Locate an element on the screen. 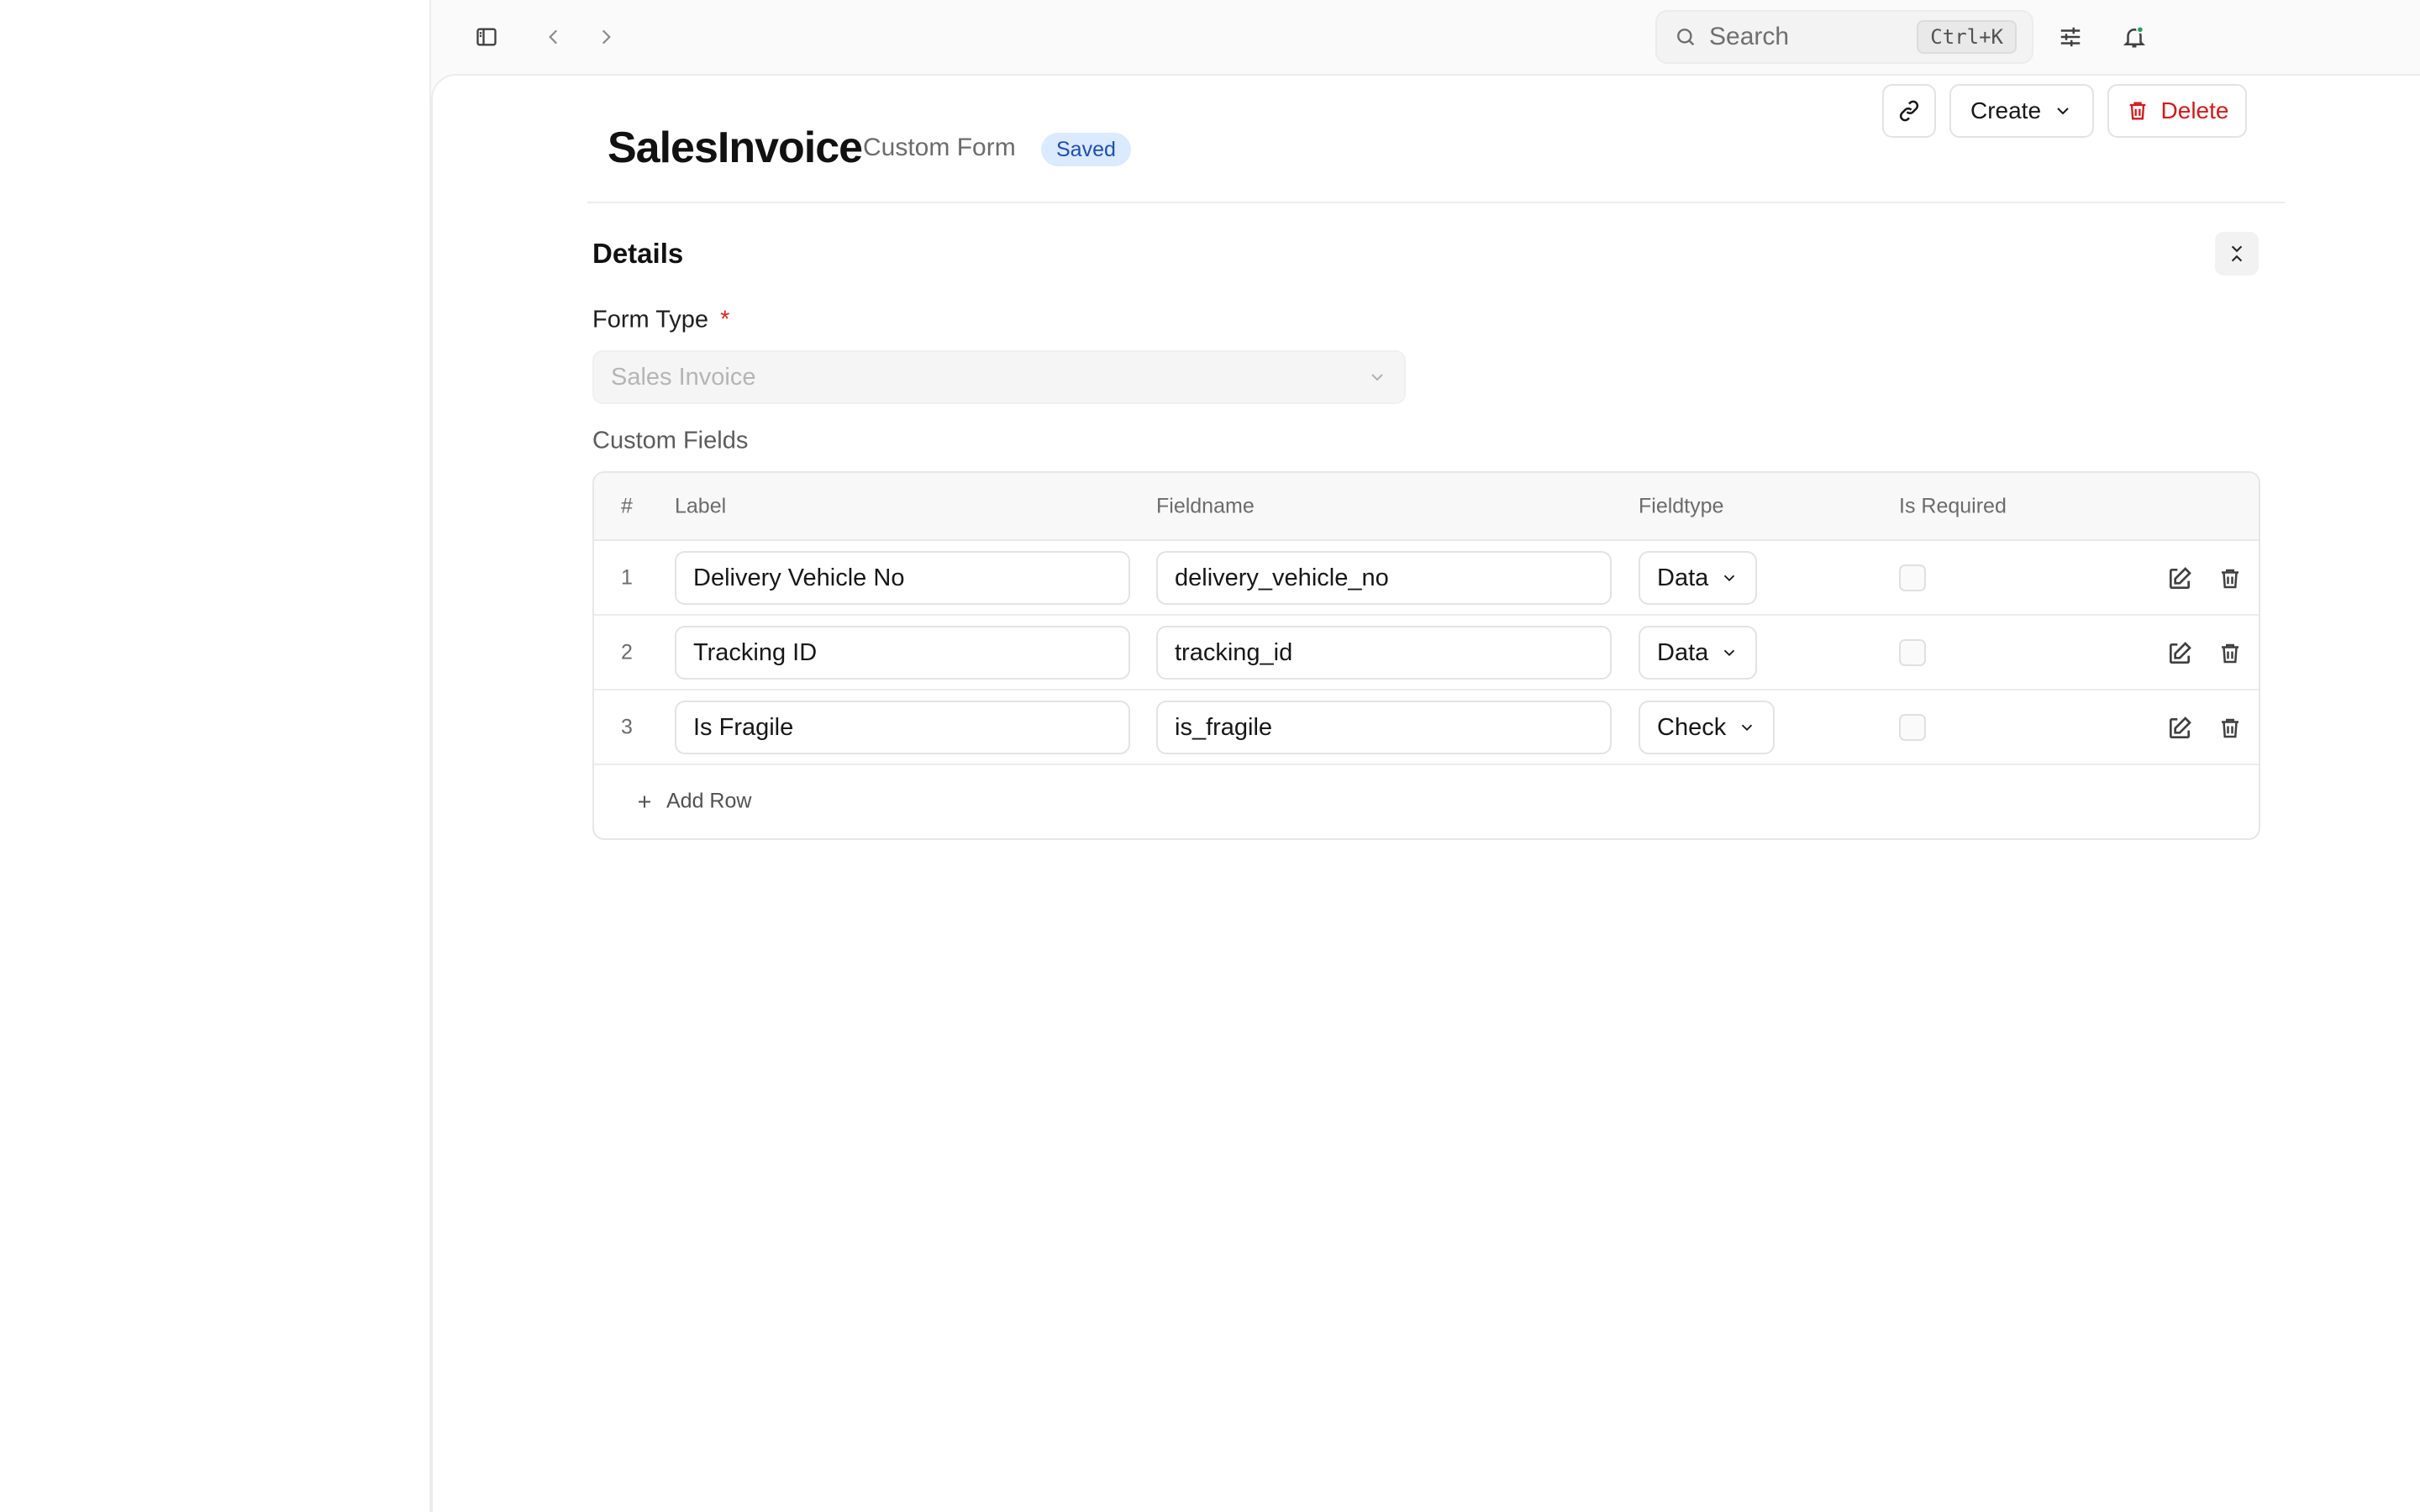 The width and height of the screenshot is (2420, 1512). status-badge: Saved is located at coordinates (1086, 149).